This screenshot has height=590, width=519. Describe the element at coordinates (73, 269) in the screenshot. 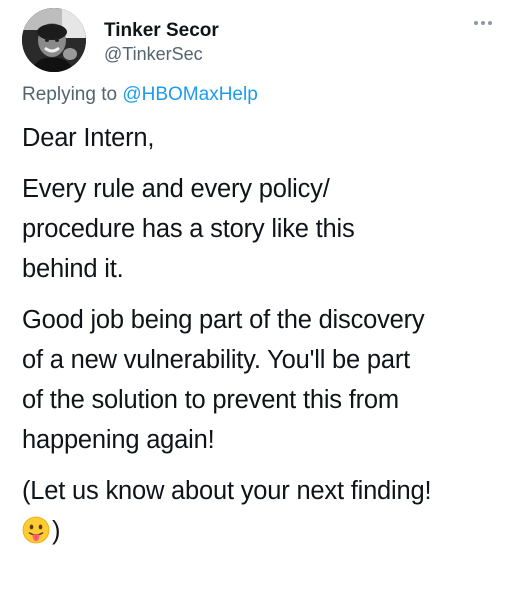

I see `text-line: behind it.` at that location.